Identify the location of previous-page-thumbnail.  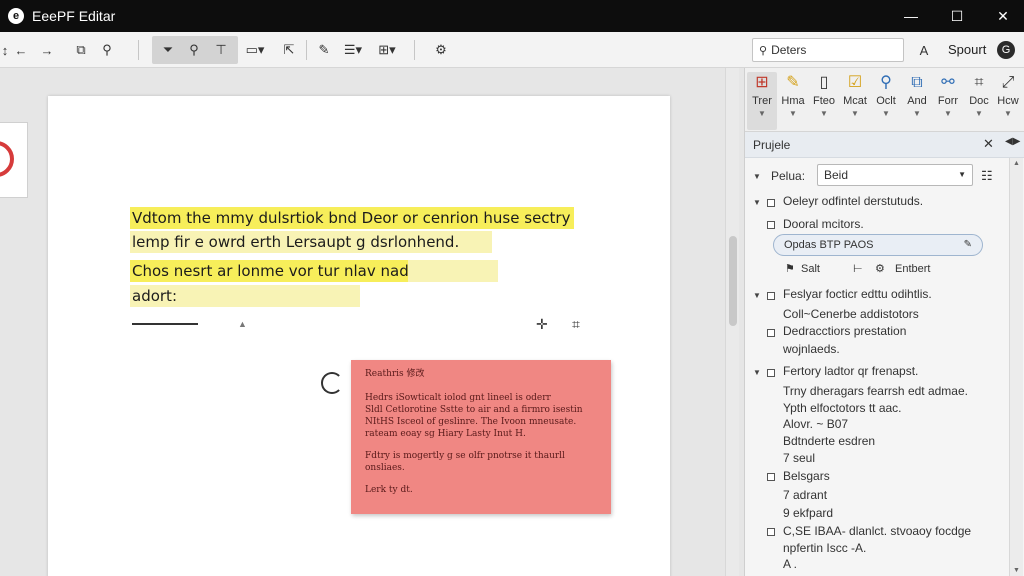
(14, 160).